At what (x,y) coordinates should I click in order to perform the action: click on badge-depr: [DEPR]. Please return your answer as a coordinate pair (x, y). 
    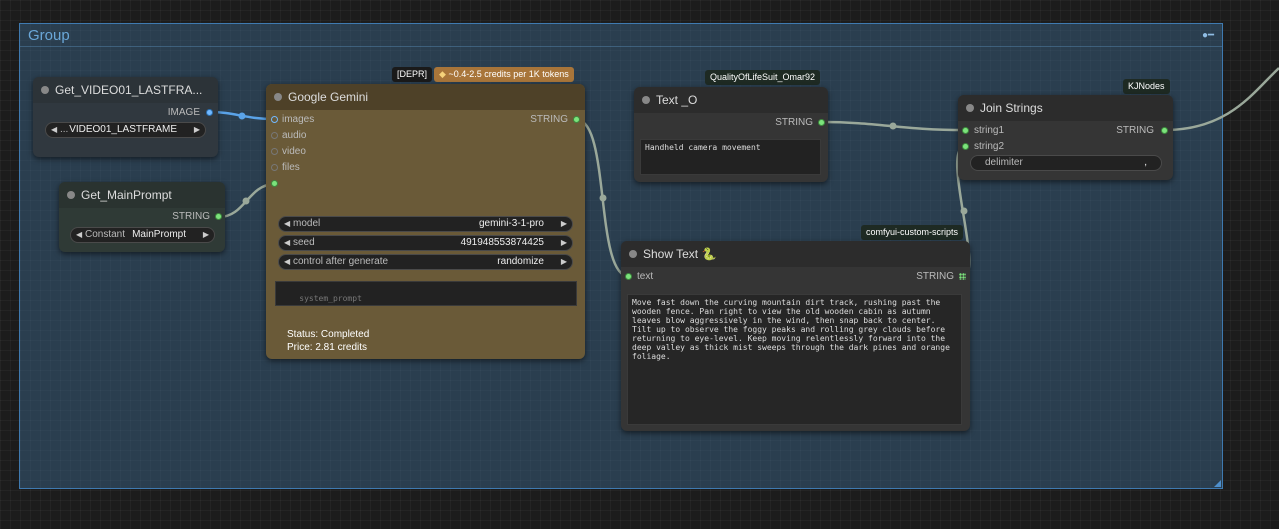
    Looking at the image, I should click on (412, 74).